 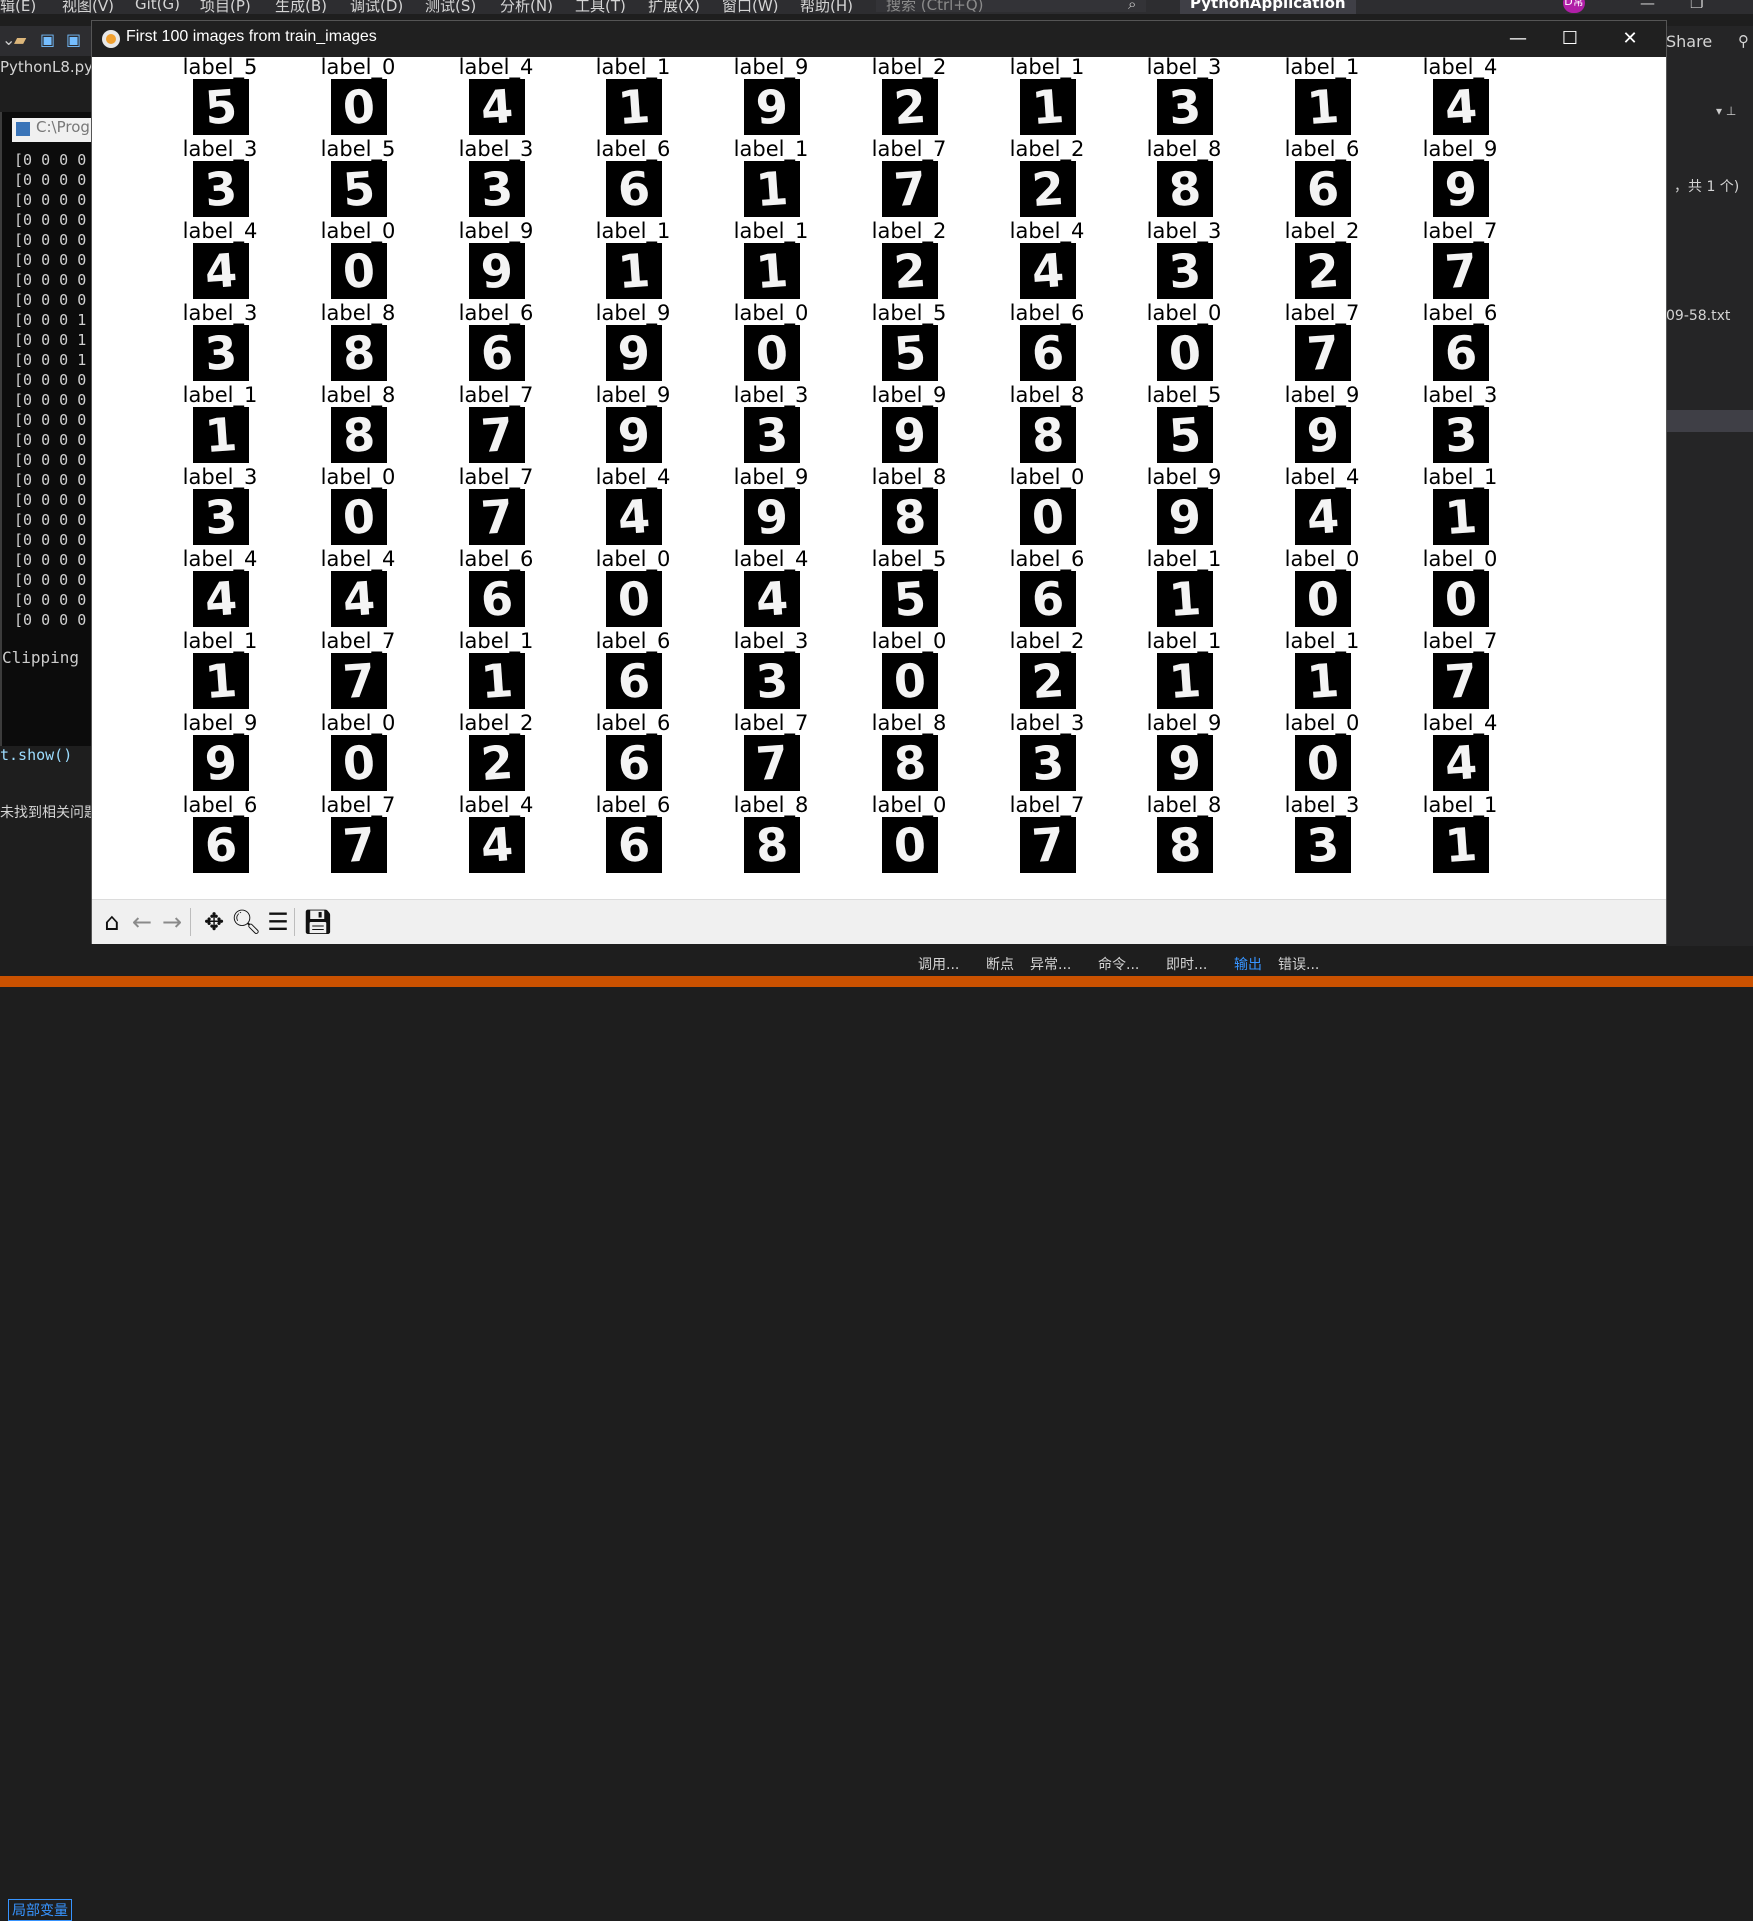 What do you see at coordinates (142, 922) in the screenshot?
I see `back-arrow-icon: ←` at bounding box center [142, 922].